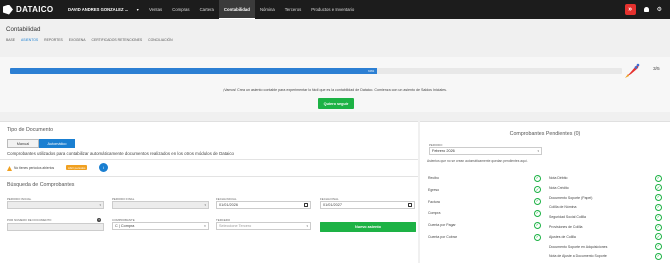  What do you see at coordinates (125, 226) in the screenshot?
I see `comprobante-value: C | Compra` at bounding box center [125, 226].